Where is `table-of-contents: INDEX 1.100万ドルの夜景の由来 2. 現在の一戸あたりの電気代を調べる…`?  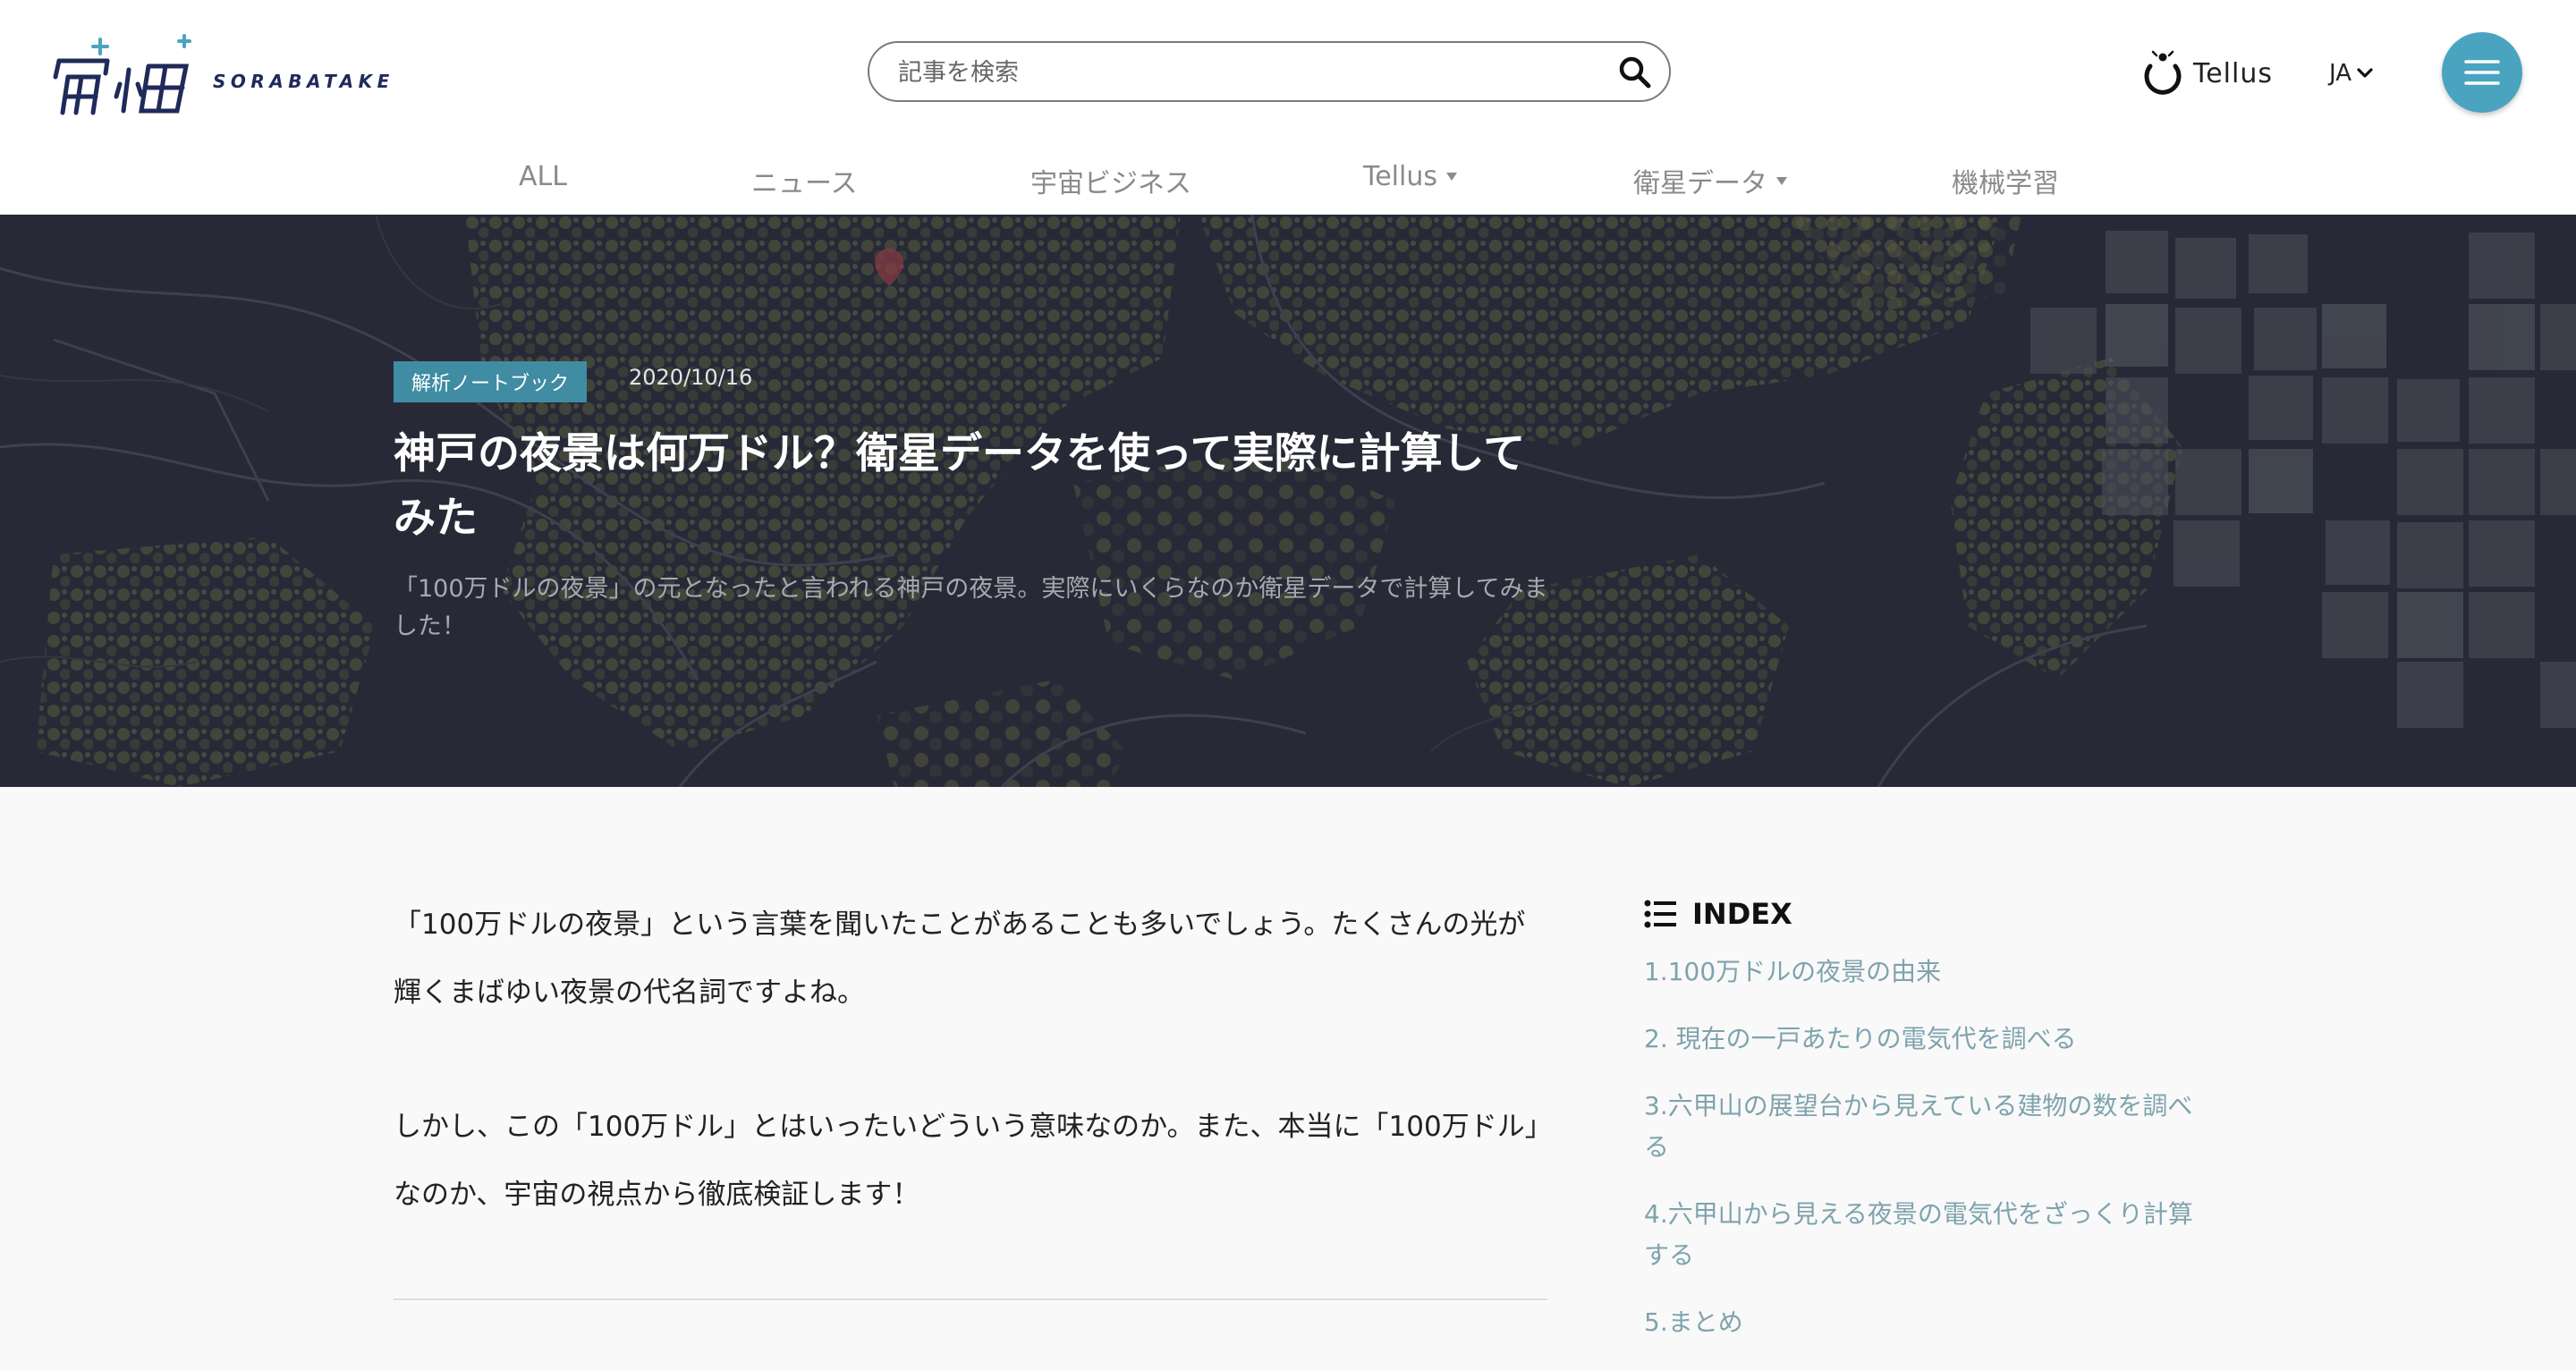
table-of-contents: INDEX 1.100万ドルの夜景の由来 2. 現在の一戸あたりの電気代を調べる… is located at coordinates (1921, 1129).